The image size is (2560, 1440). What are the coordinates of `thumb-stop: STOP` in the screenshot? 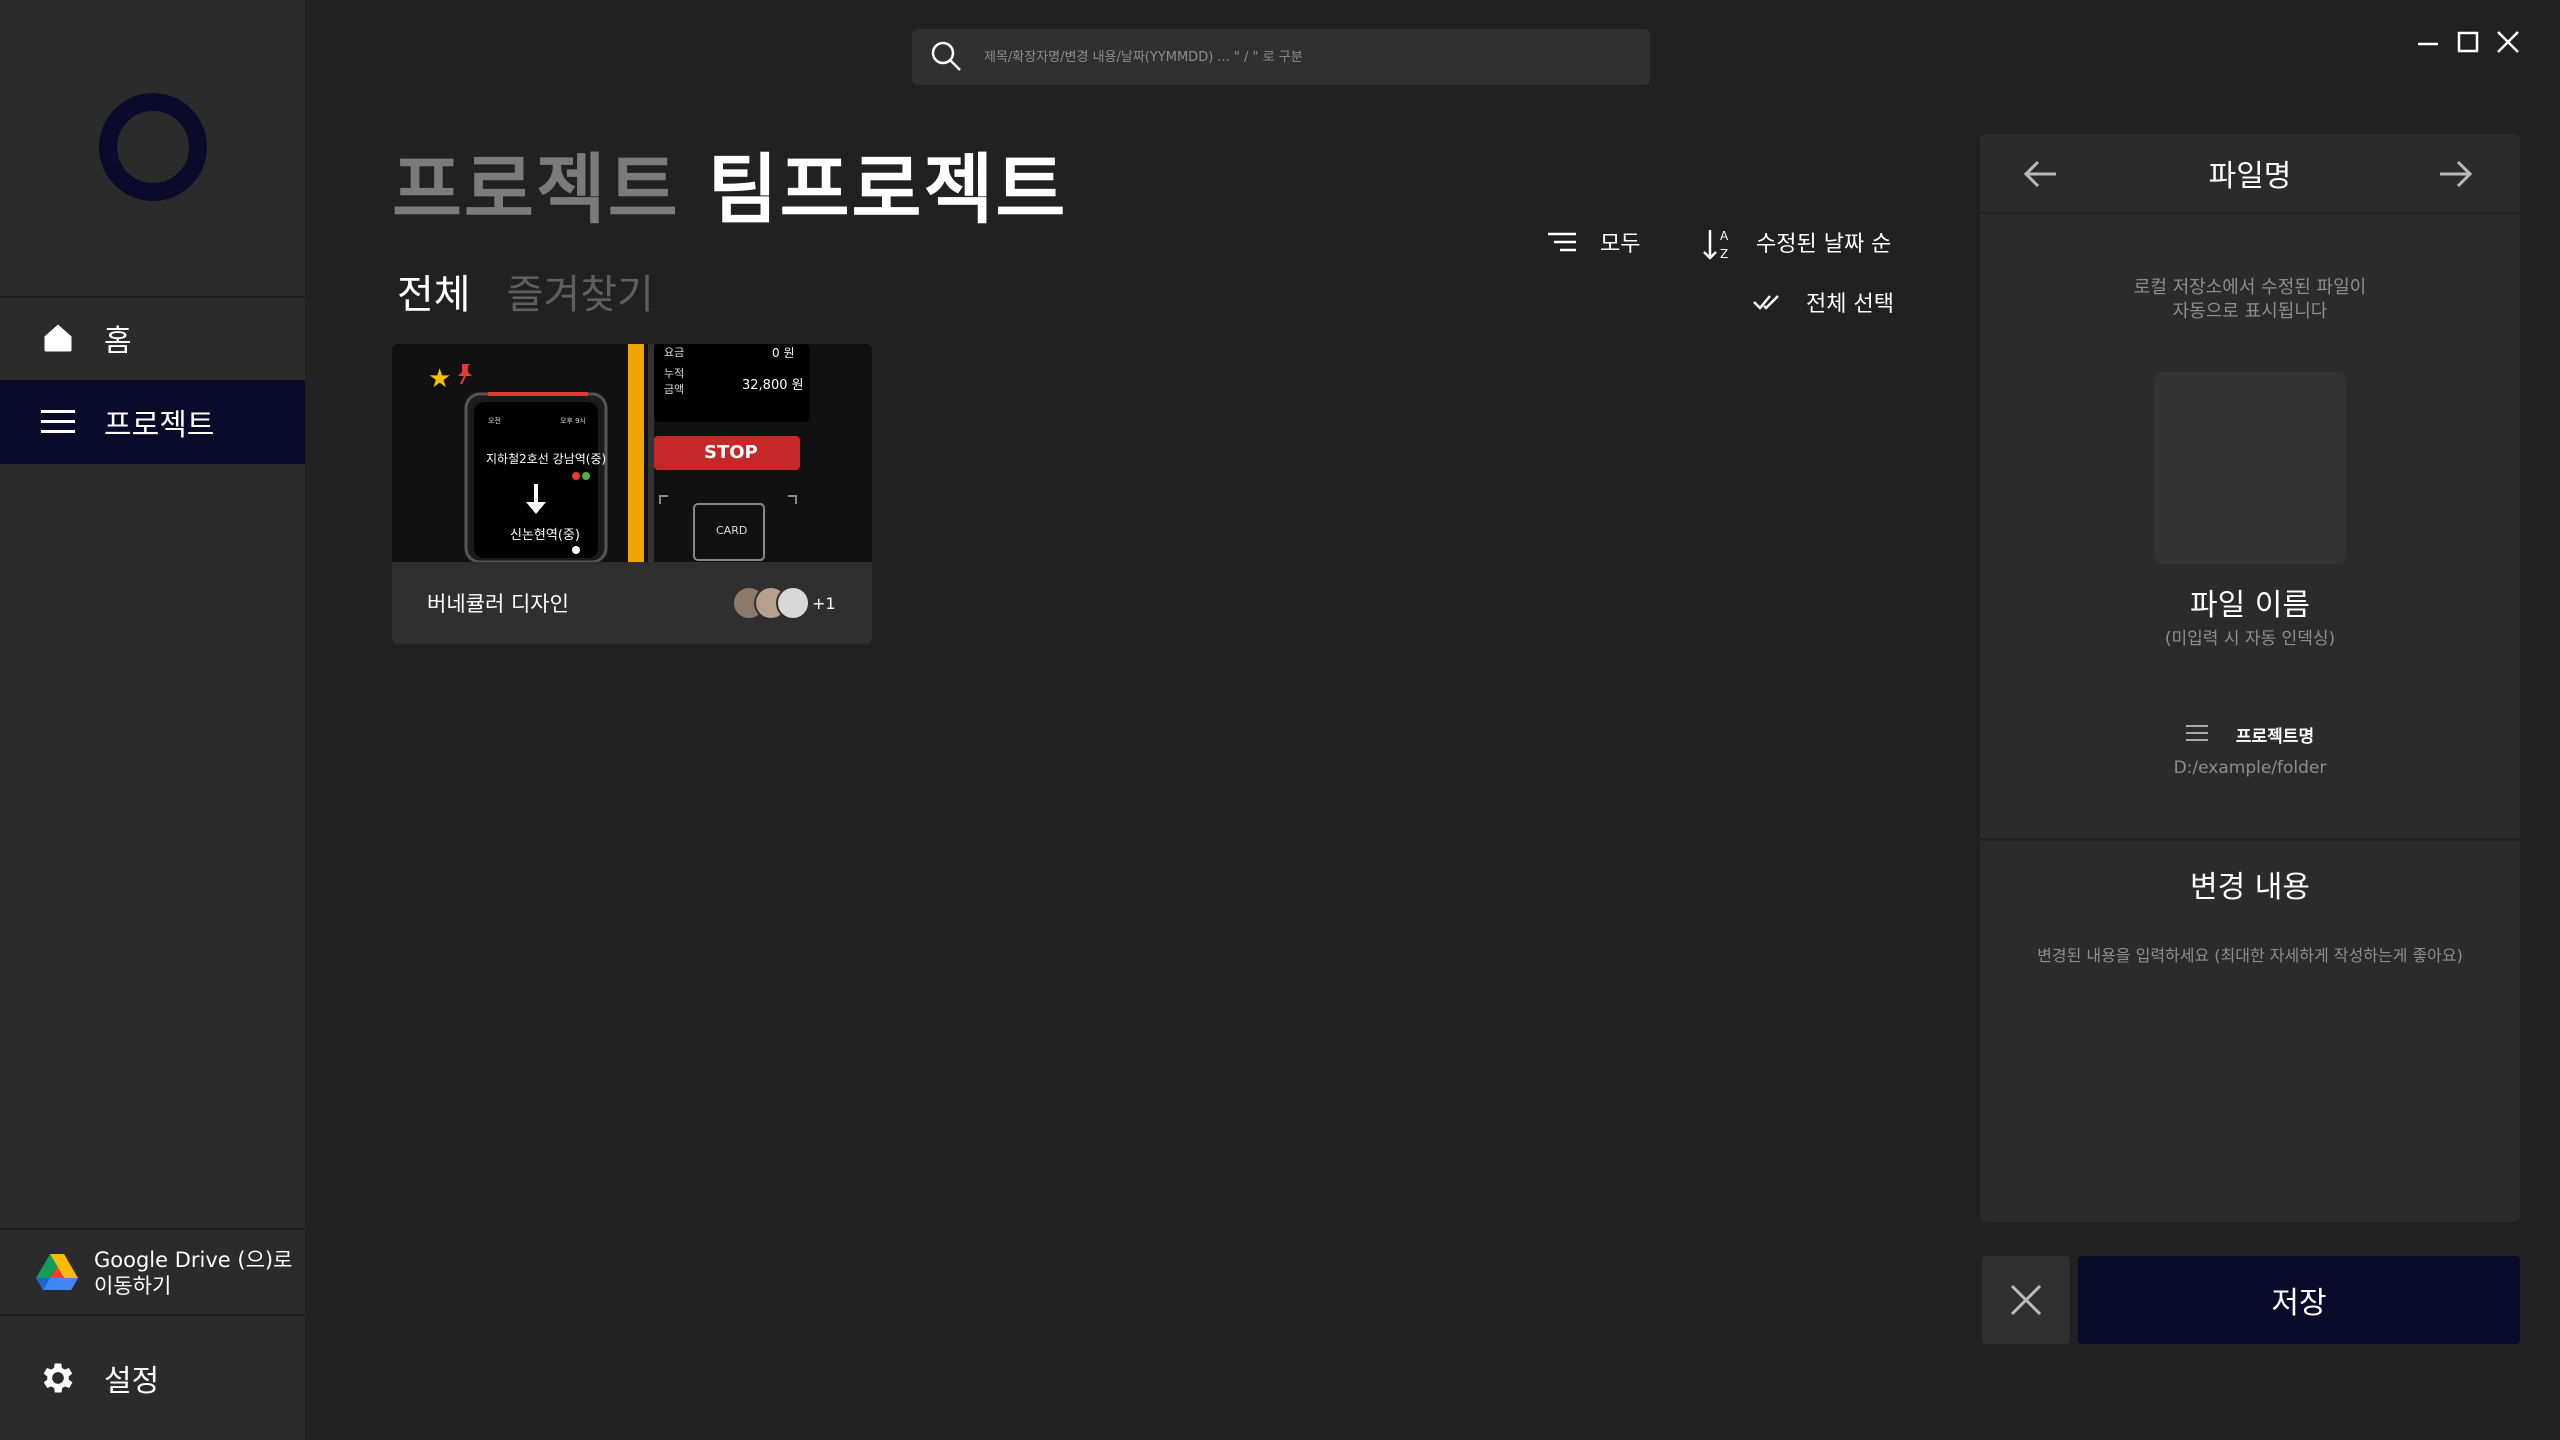 It's located at (731, 452).